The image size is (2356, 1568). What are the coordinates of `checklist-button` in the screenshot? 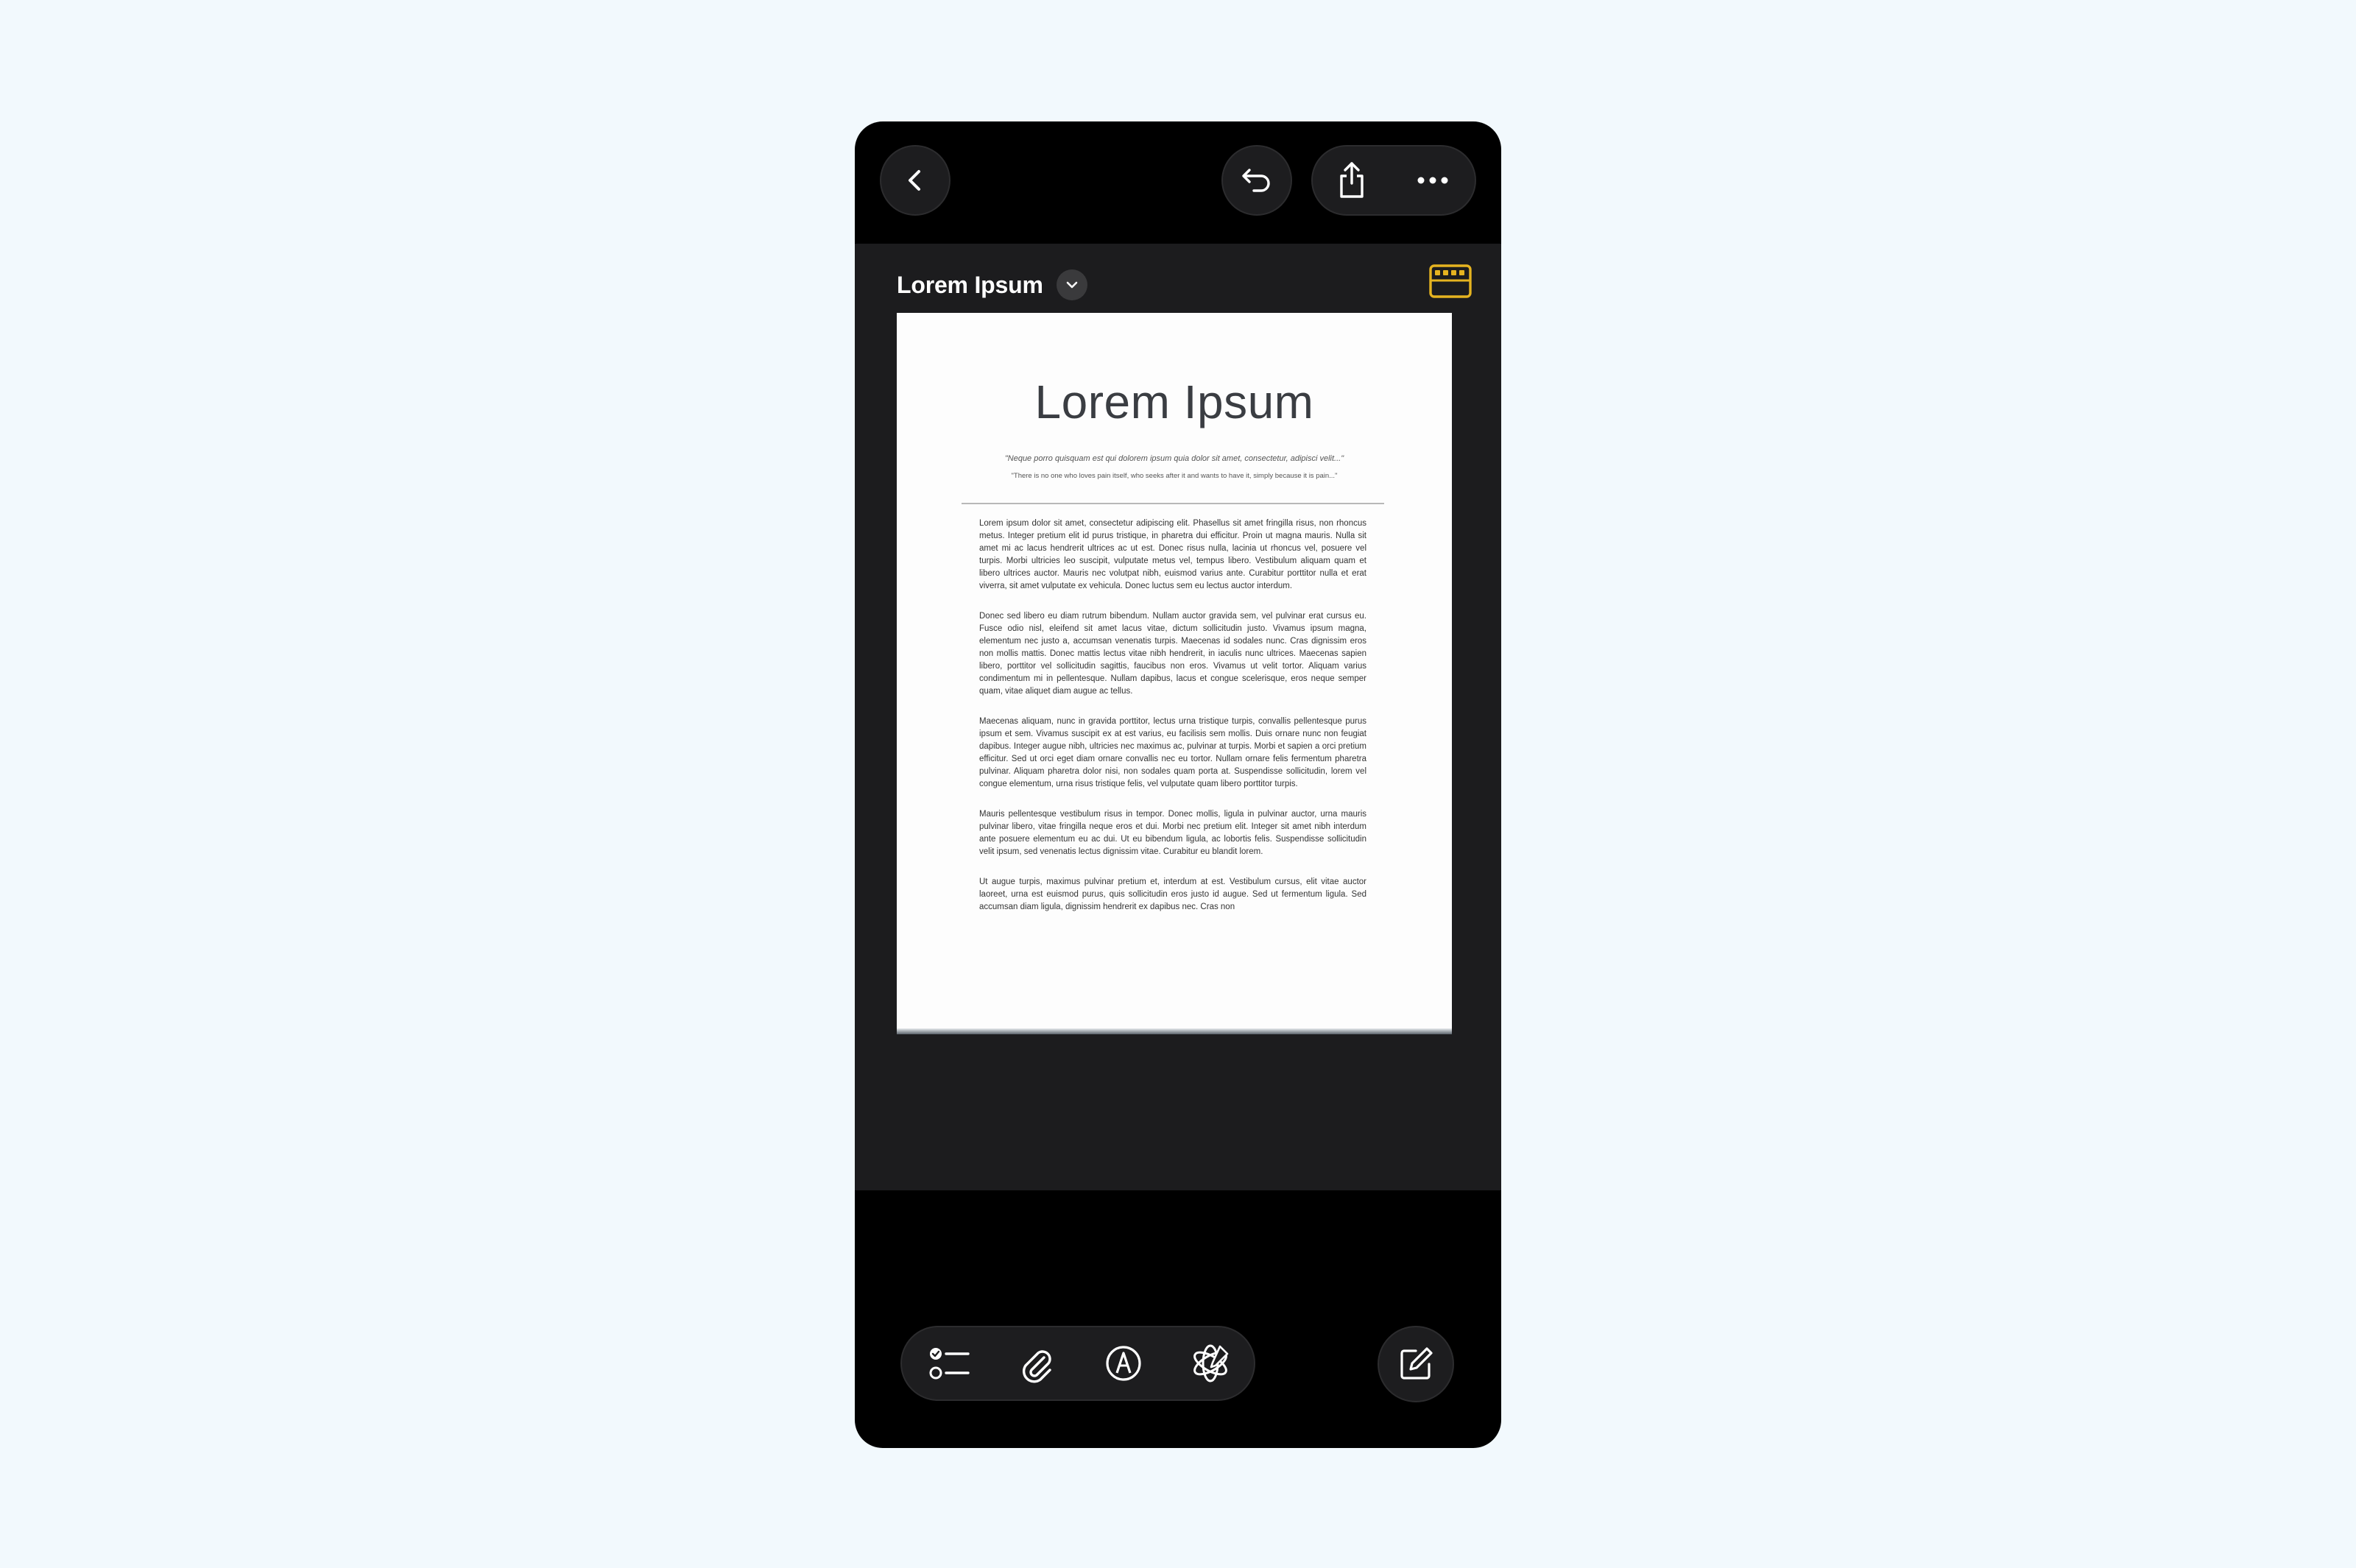 It's located at (949, 1363).